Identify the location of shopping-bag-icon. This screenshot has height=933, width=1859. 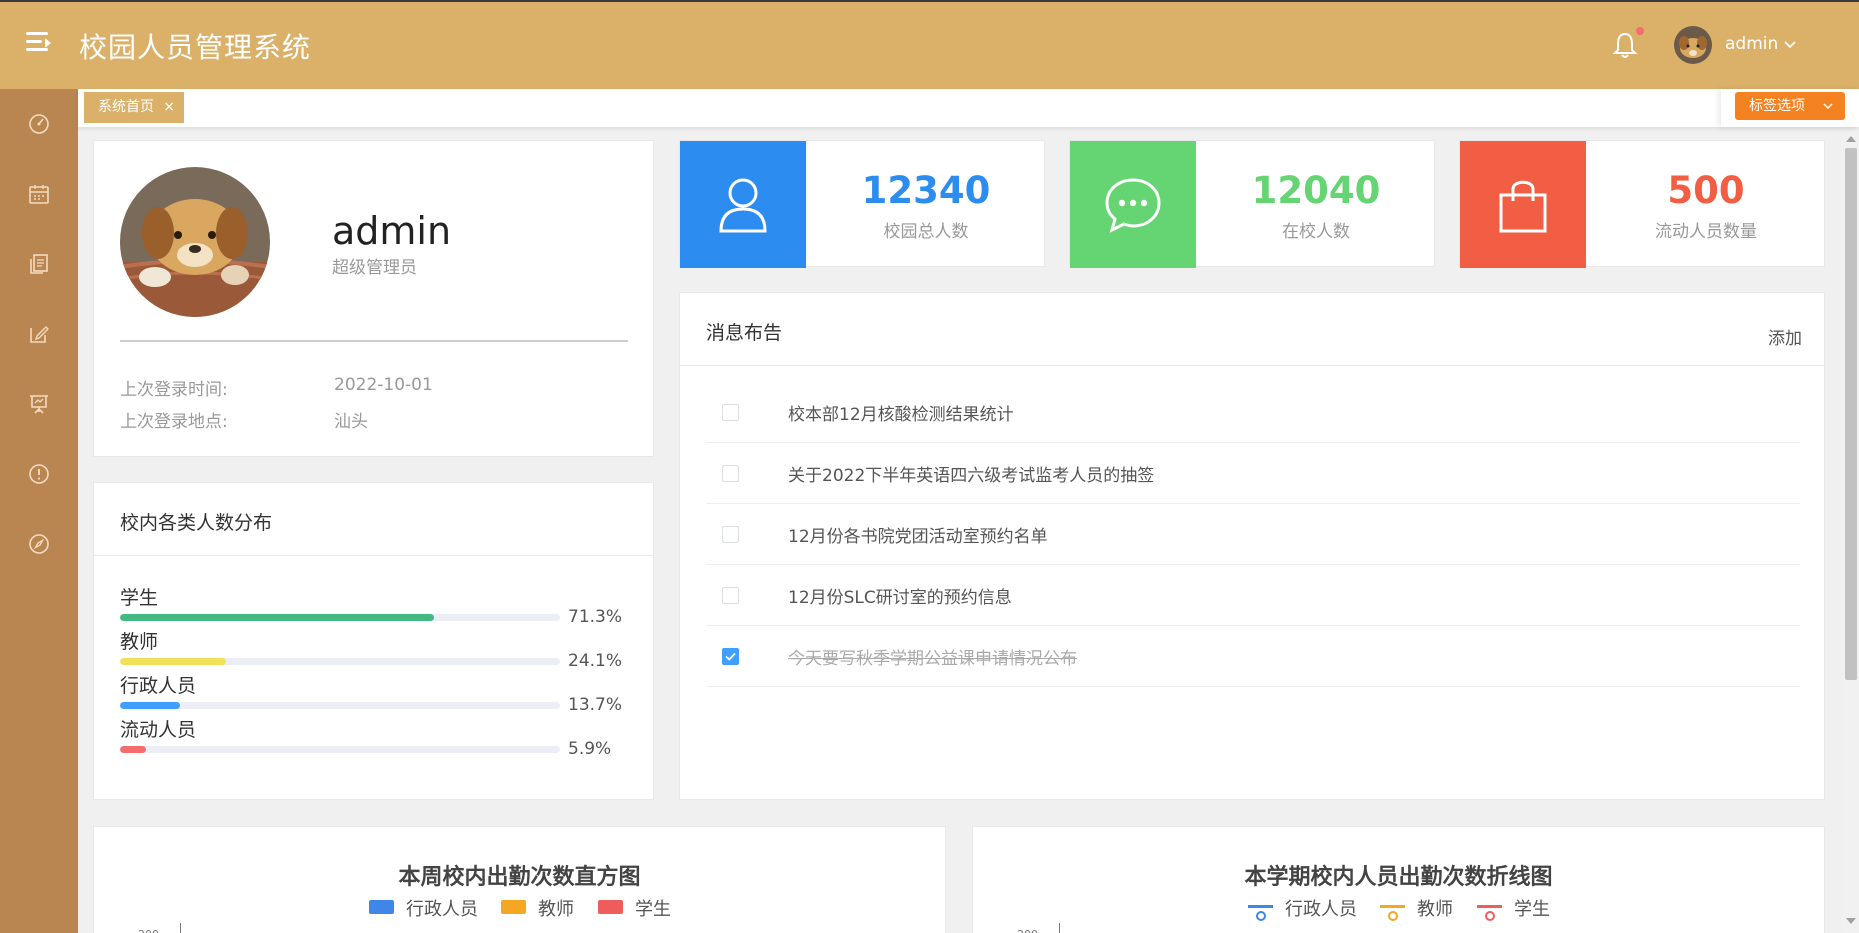
(1523, 206).